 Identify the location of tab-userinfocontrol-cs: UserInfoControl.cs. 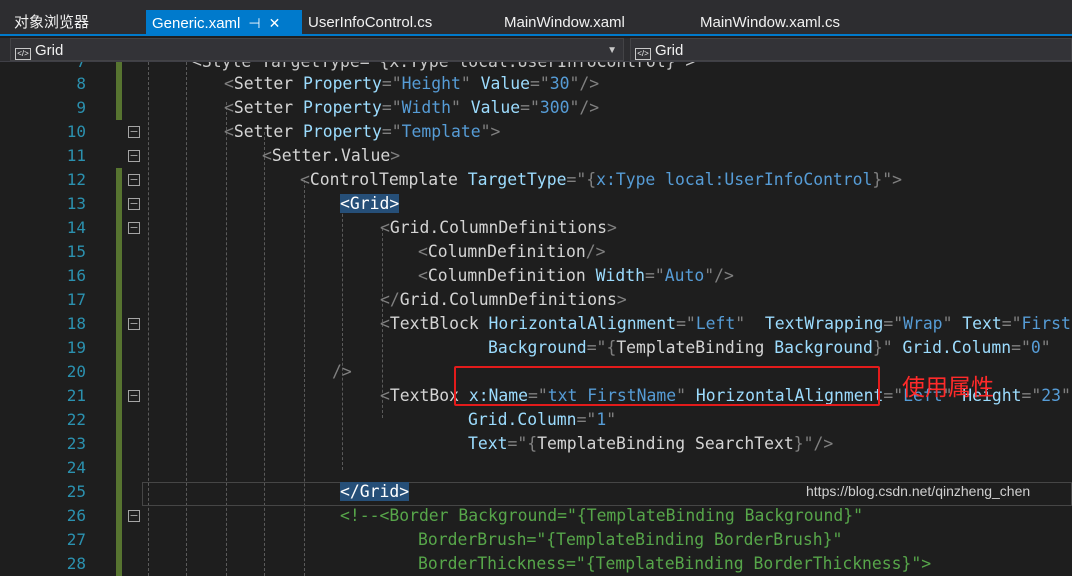
(370, 23).